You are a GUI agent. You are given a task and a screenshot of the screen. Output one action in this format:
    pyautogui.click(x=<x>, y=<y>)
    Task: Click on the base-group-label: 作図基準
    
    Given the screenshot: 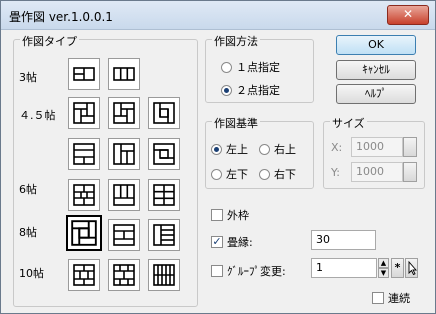 What is the action you would take?
    pyautogui.click(x=236, y=123)
    